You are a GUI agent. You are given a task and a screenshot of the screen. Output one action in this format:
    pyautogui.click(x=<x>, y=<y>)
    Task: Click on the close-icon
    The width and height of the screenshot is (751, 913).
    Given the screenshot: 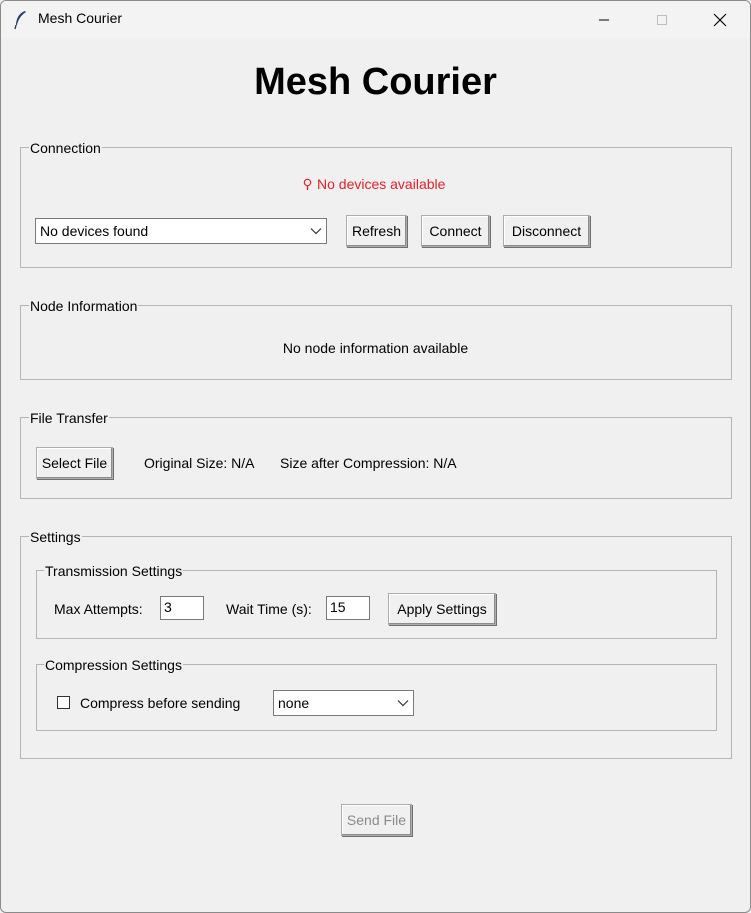 What is the action you would take?
    pyautogui.click(x=720, y=19)
    